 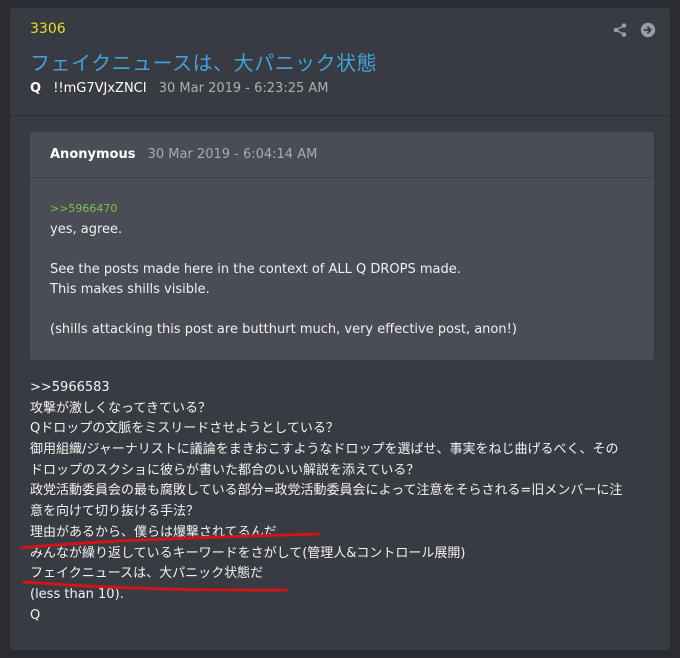 I want to click on reply-link: >>5966583, so click(x=345, y=388).